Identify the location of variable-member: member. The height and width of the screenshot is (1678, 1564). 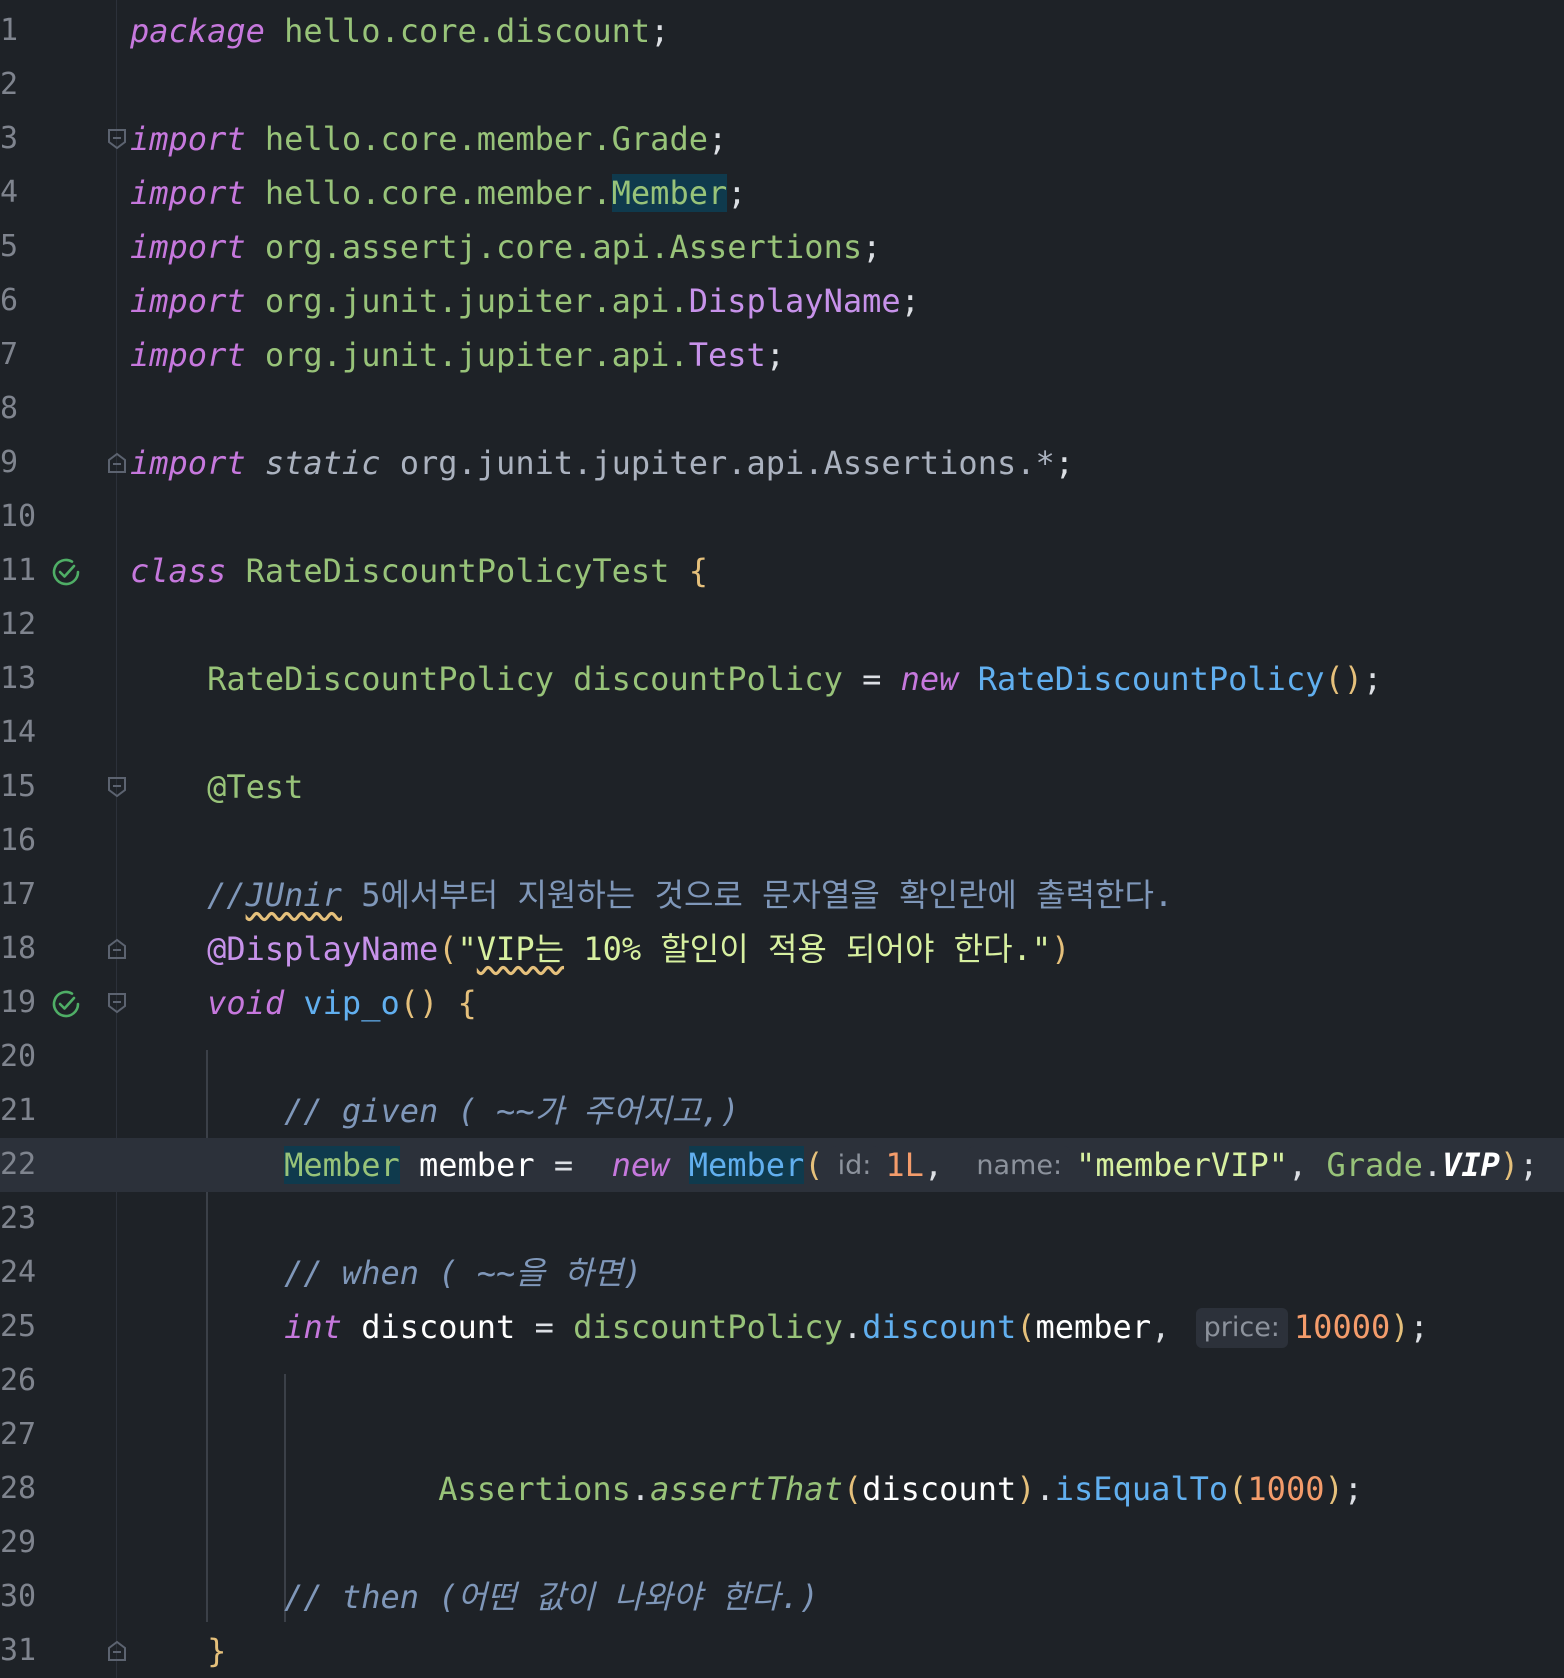
(476, 1165).